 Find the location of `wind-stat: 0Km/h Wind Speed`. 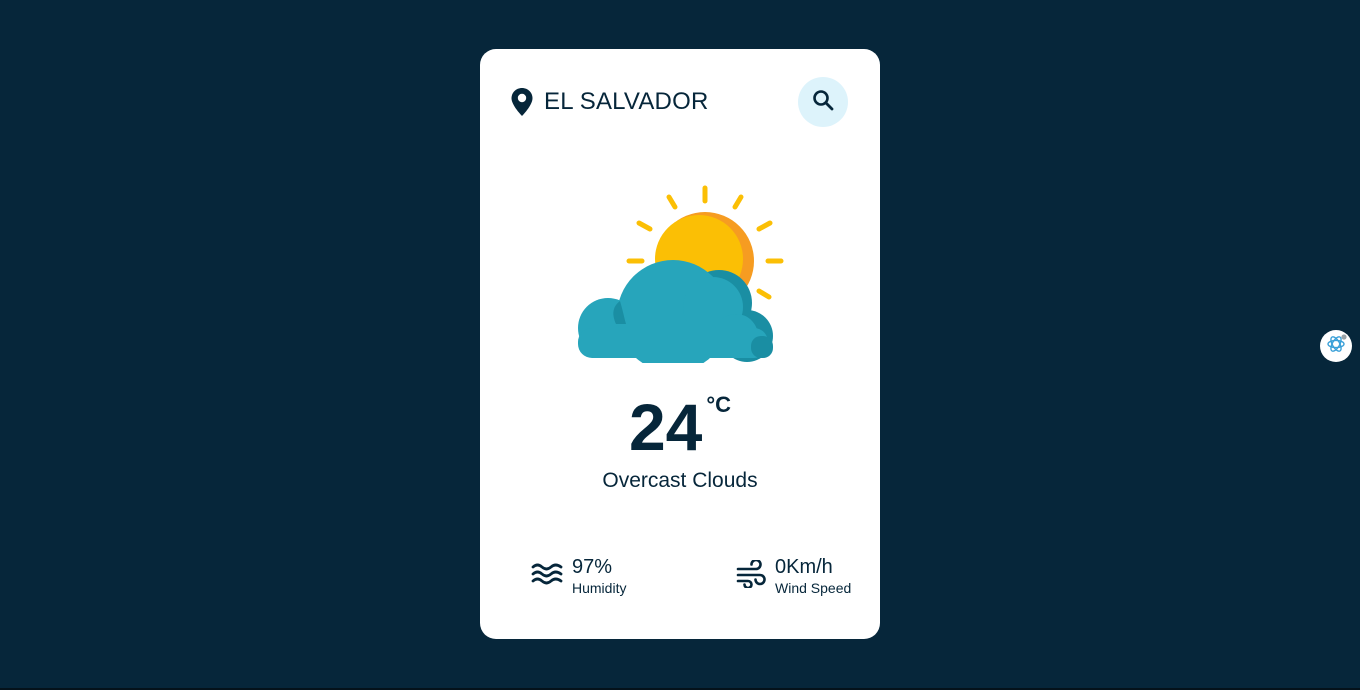

wind-stat: 0Km/h Wind Speed is located at coordinates (793, 576).